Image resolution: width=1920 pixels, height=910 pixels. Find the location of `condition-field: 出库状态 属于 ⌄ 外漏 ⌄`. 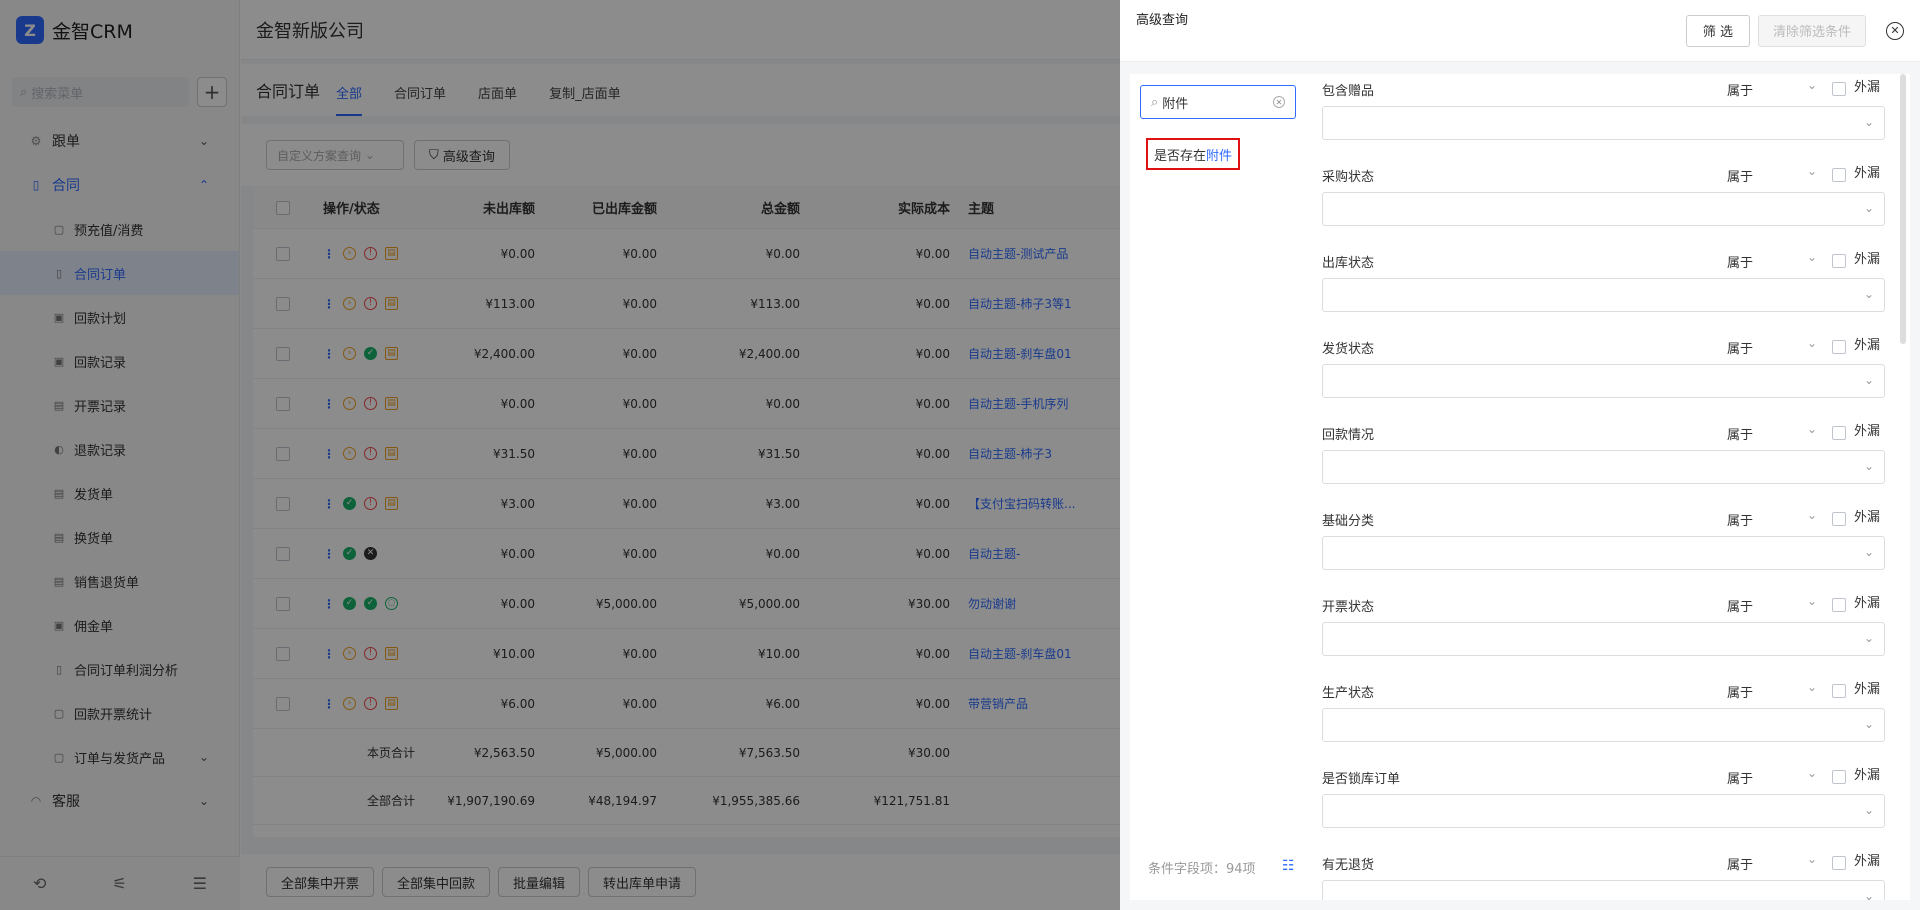

condition-field: 出库状态 属于 ⌄ 外漏 ⌄ is located at coordinates (1608, 289).